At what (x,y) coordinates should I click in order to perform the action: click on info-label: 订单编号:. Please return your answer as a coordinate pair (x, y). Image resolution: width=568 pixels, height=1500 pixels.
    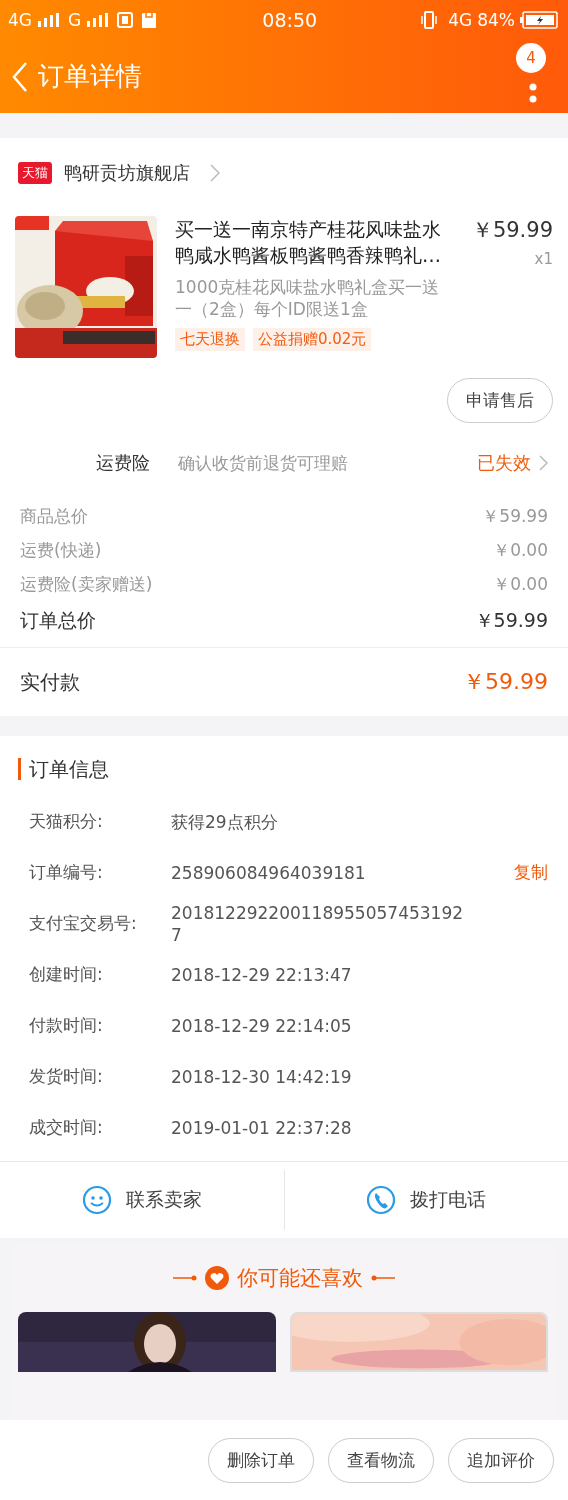
    Looking at the image, I should click on (66, 872).